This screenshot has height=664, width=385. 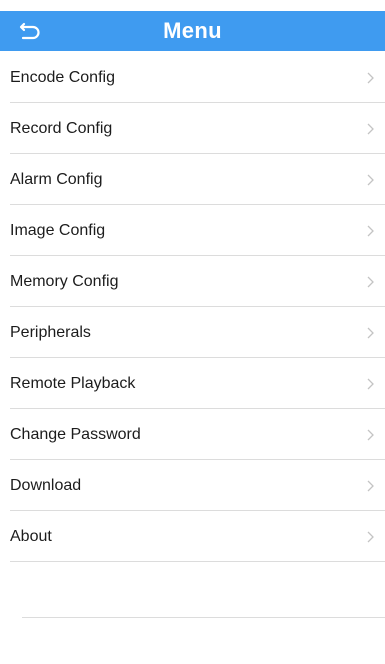 I want to click on menu-item-record-config: Record Config, so click(x=192, y=128).